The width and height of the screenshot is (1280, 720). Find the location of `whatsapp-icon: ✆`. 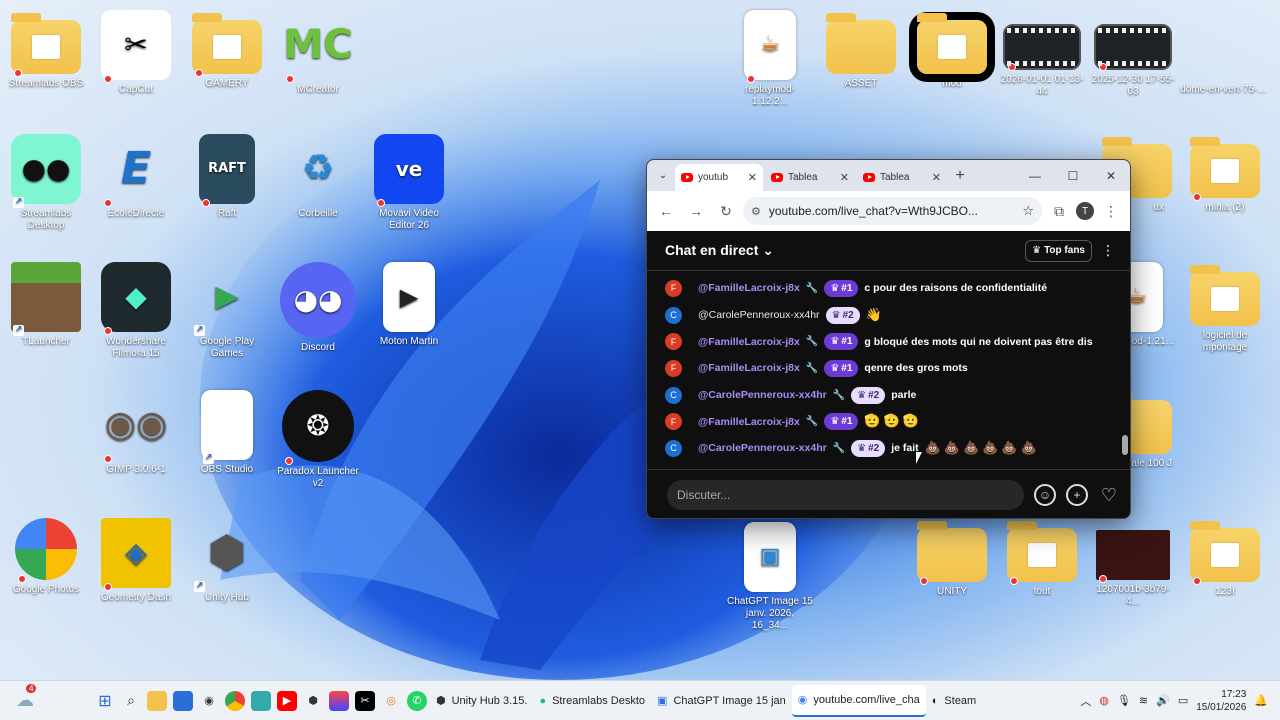

whatsapp-icon: ✆ is located at coordinates (417, 700).